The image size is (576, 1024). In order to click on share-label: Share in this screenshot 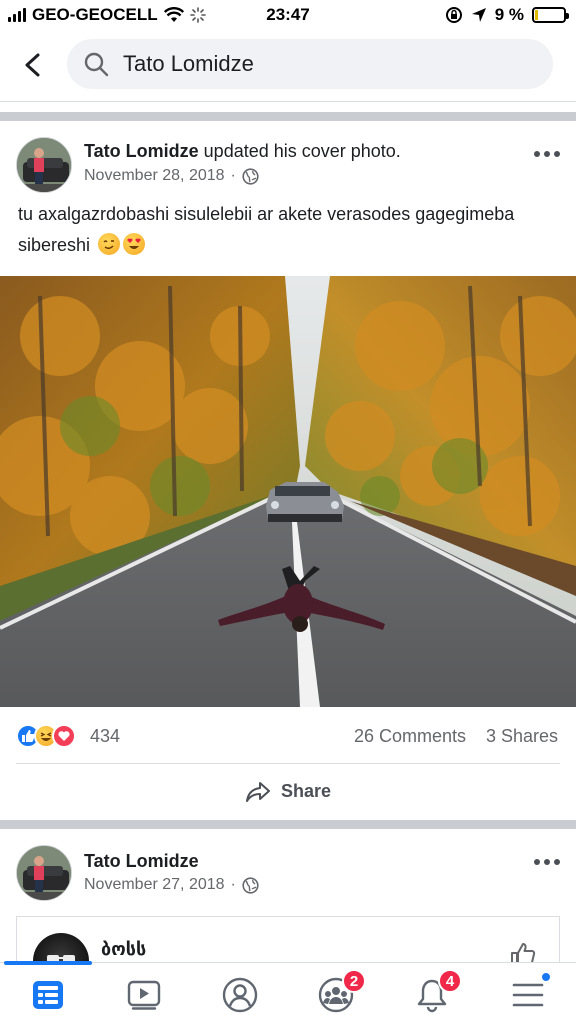, I will do `click(306, 791)`.